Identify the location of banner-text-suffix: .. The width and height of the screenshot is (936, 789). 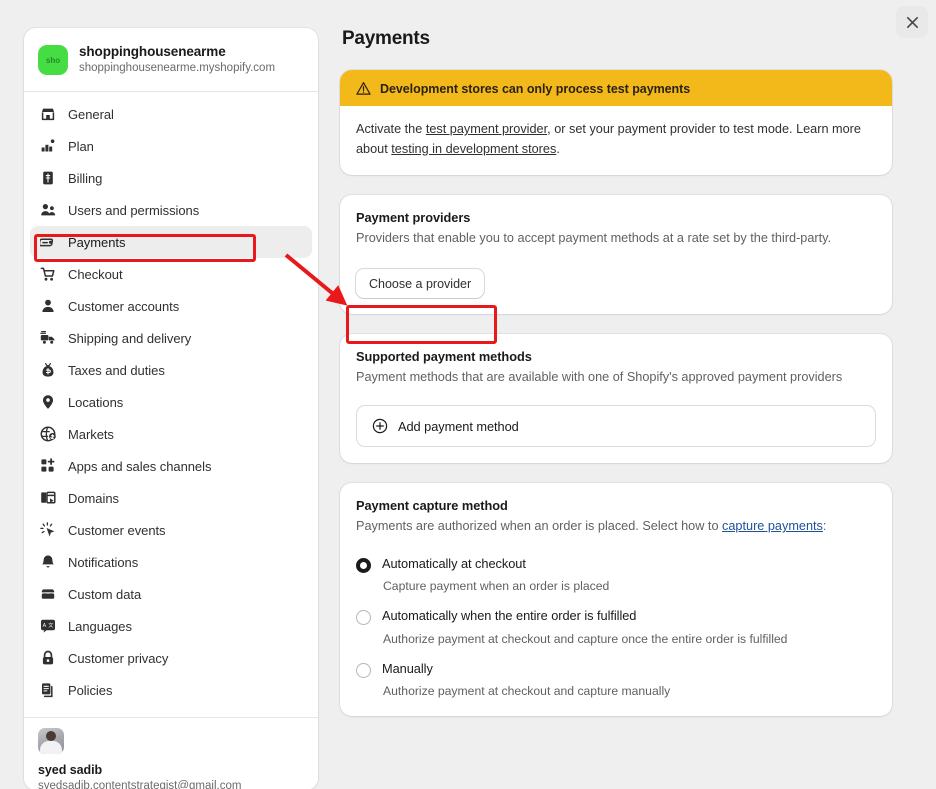
(558, 148).